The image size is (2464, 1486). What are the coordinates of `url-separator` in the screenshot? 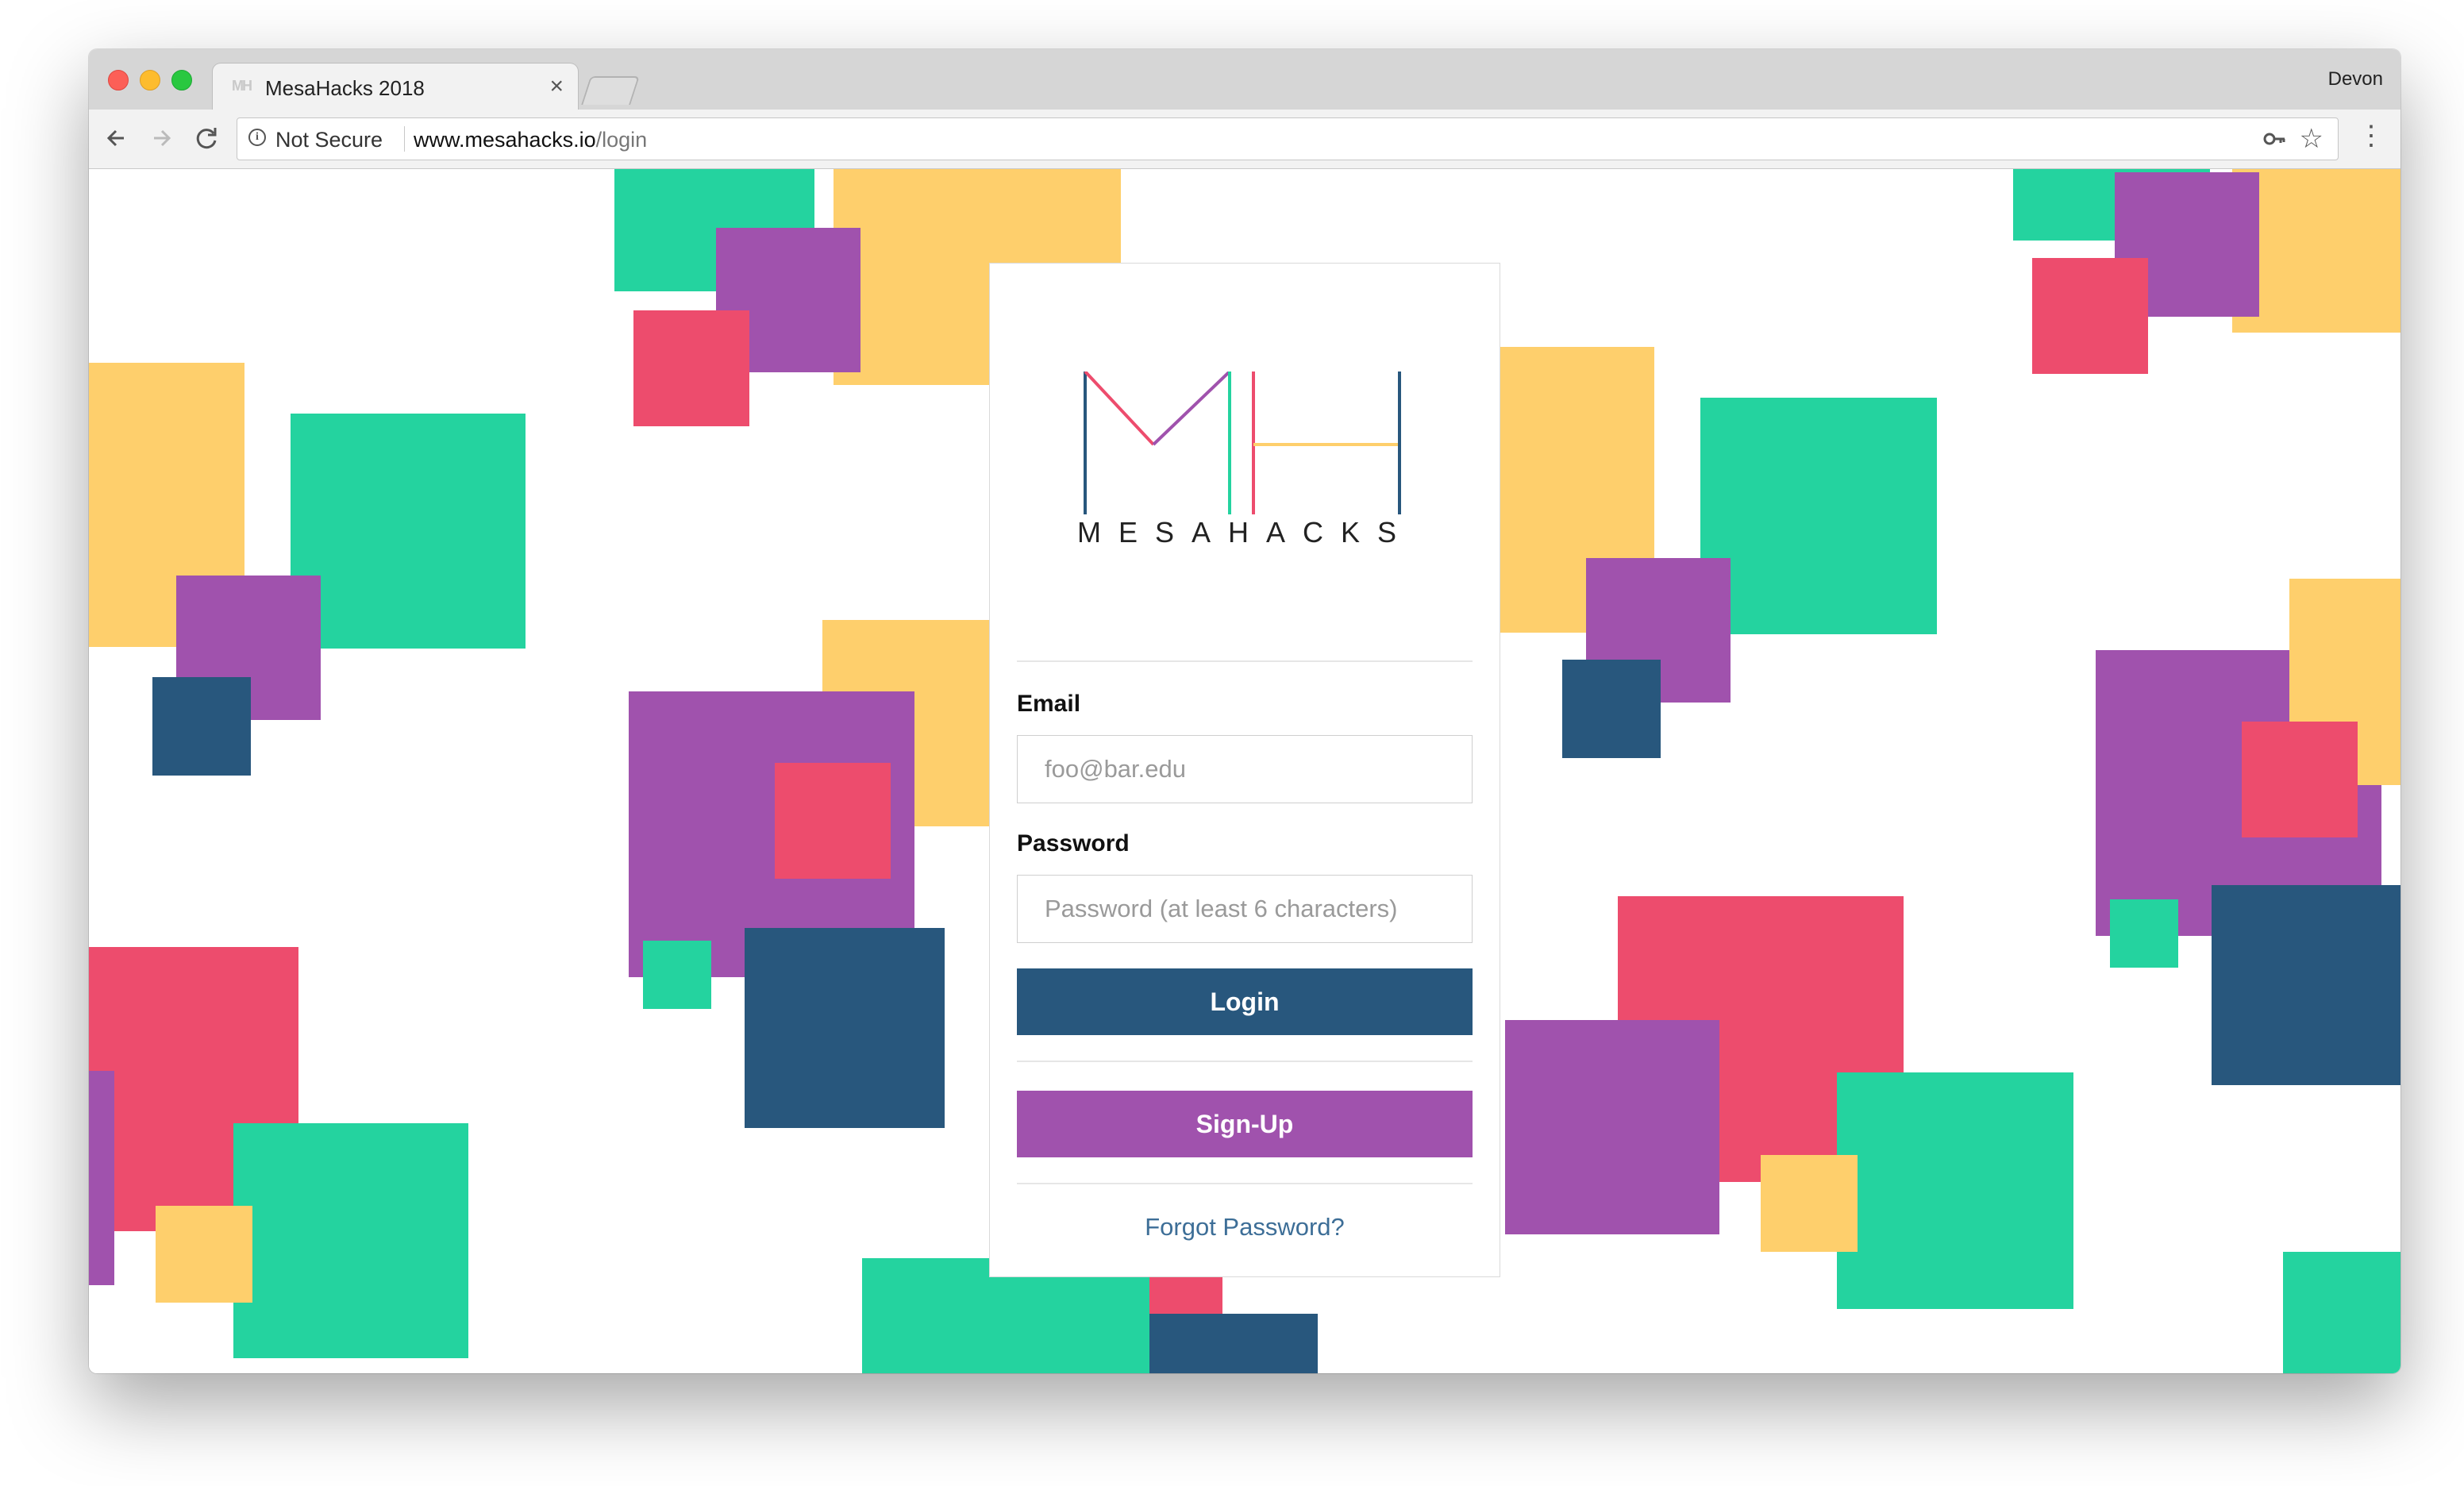 It's located at (404, 139).